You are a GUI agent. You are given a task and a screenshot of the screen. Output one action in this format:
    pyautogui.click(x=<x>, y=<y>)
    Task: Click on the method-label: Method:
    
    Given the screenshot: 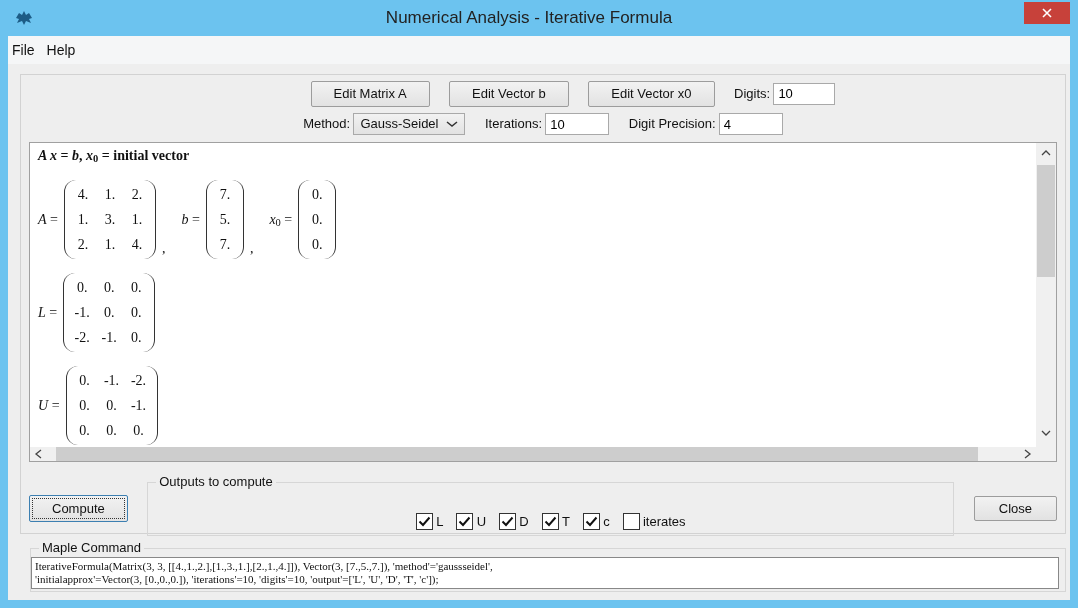 What is the action you would take?
    pyautogui.click(x=327, y=124)
    